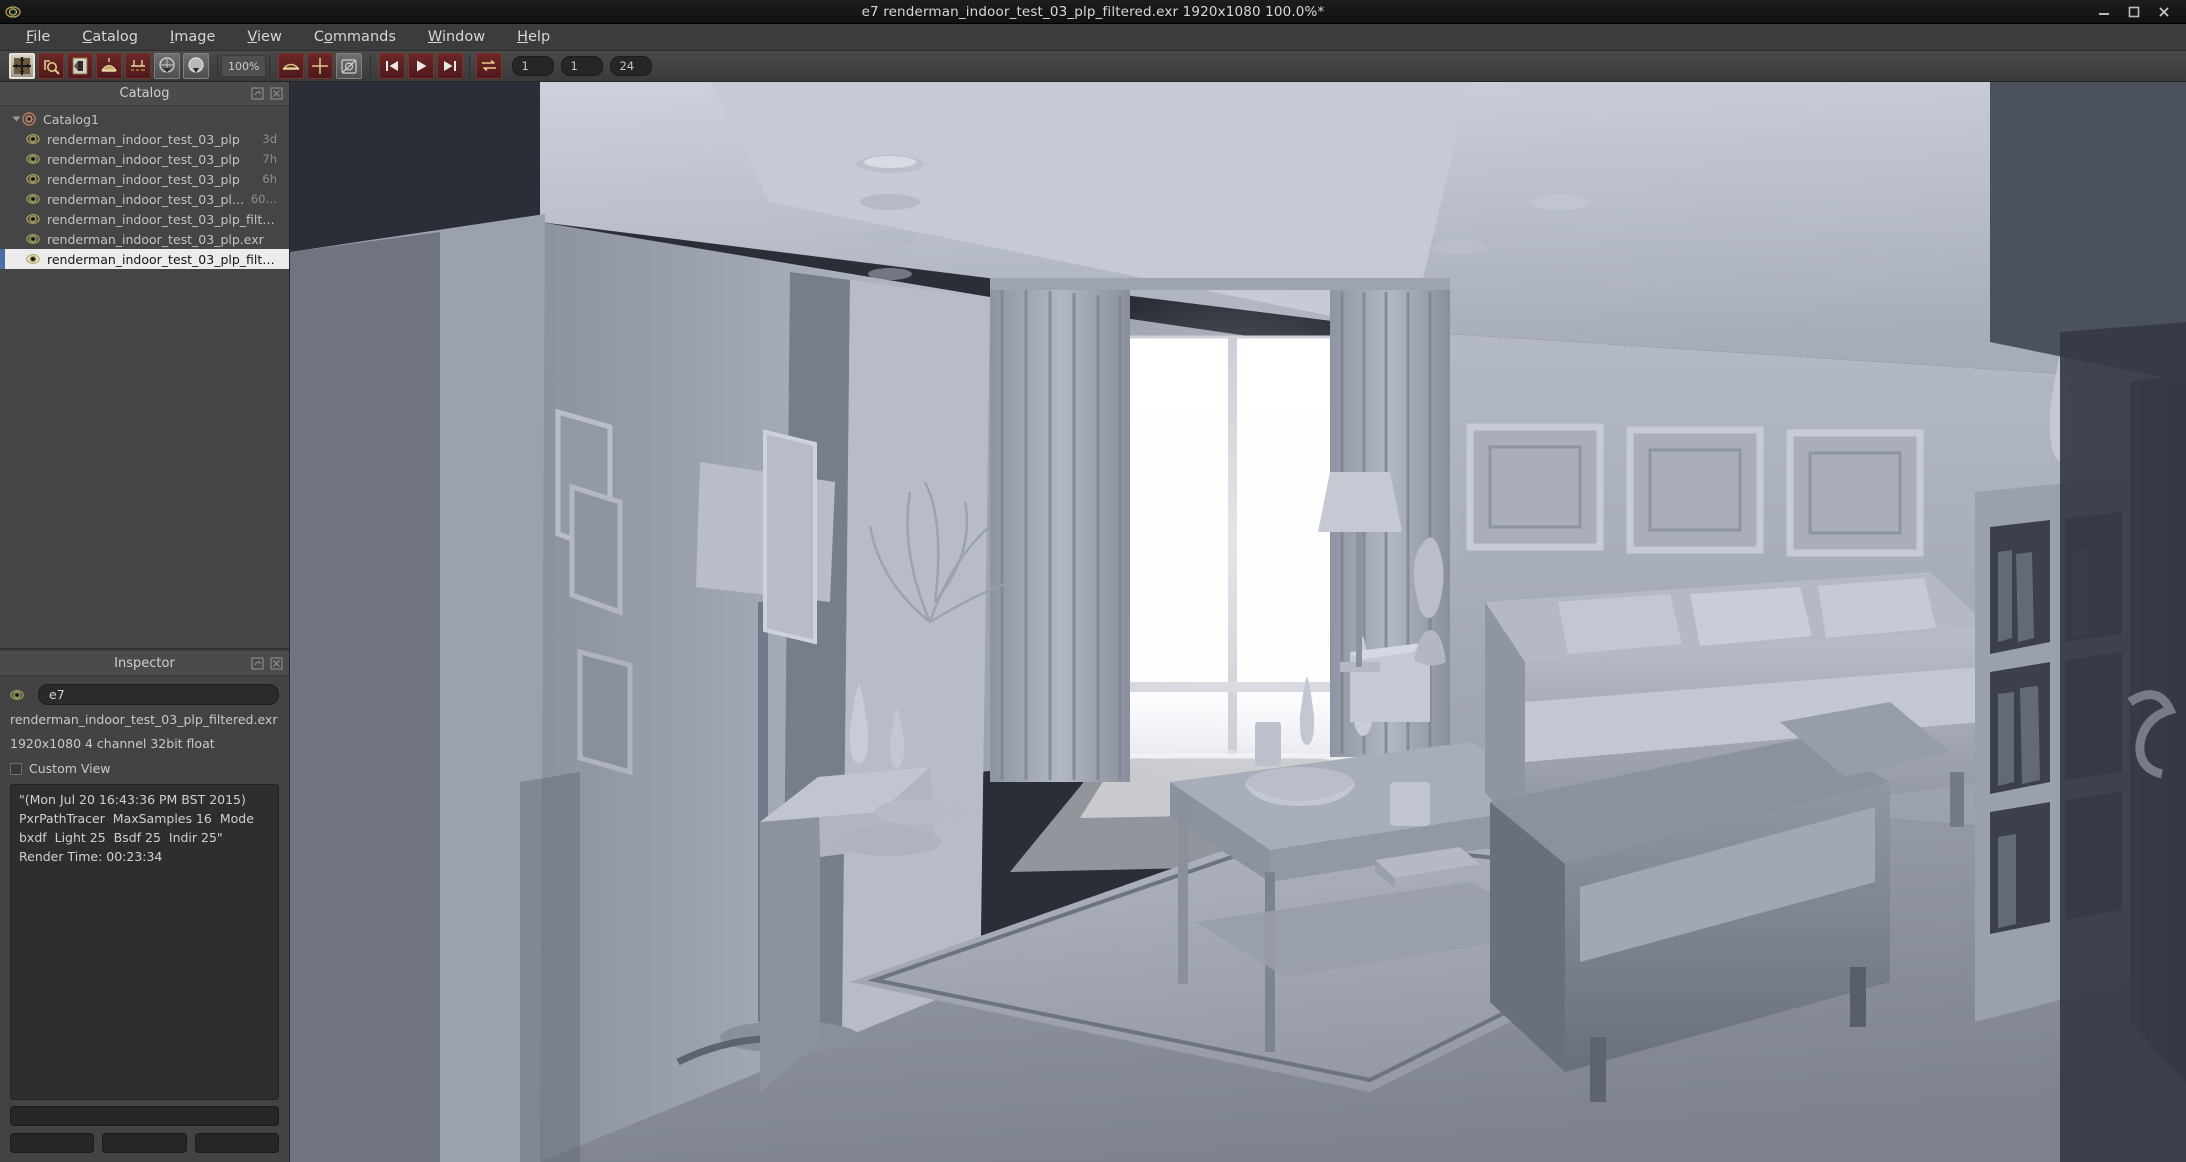 The height and width of the screenshot is (1162, 2186). Describe the element at coordinates (192, 37) in the screenshot. I see `menu-image: Image` at that location.